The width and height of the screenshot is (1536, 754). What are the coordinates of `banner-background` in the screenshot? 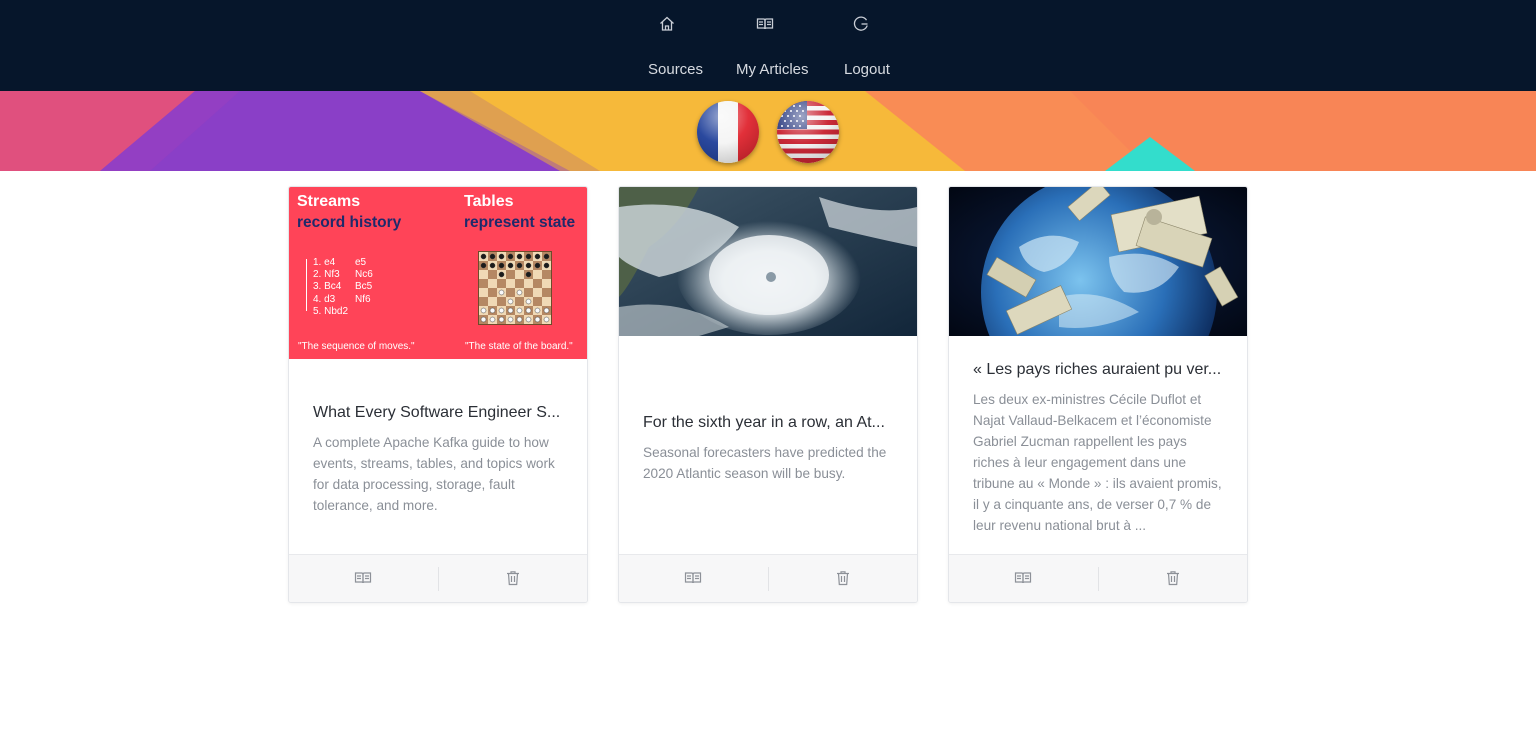 It's located at (768, 131).